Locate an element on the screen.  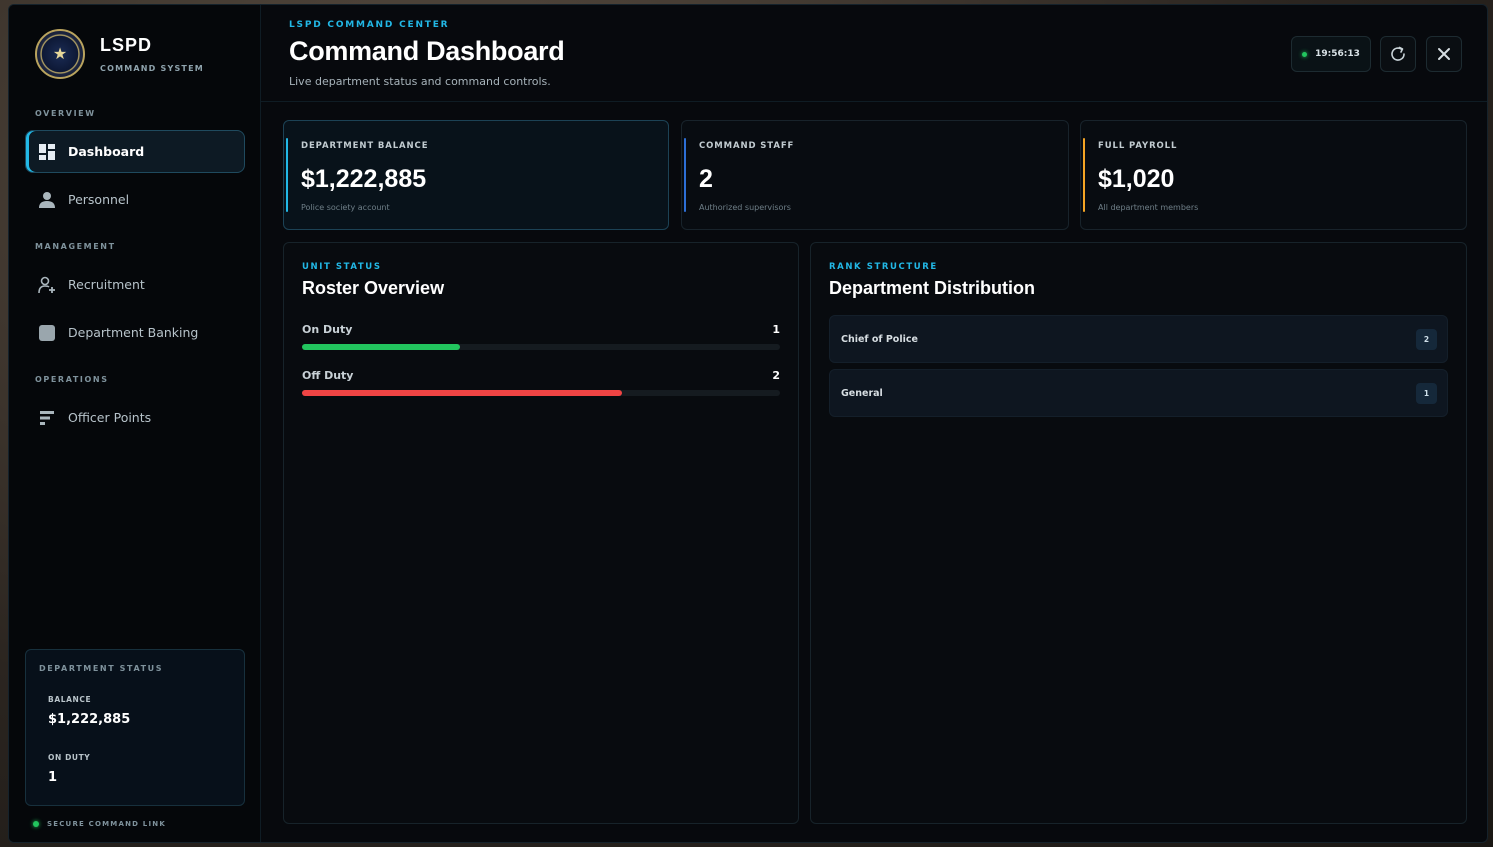
user-icon is located at coordinates (47, 200).